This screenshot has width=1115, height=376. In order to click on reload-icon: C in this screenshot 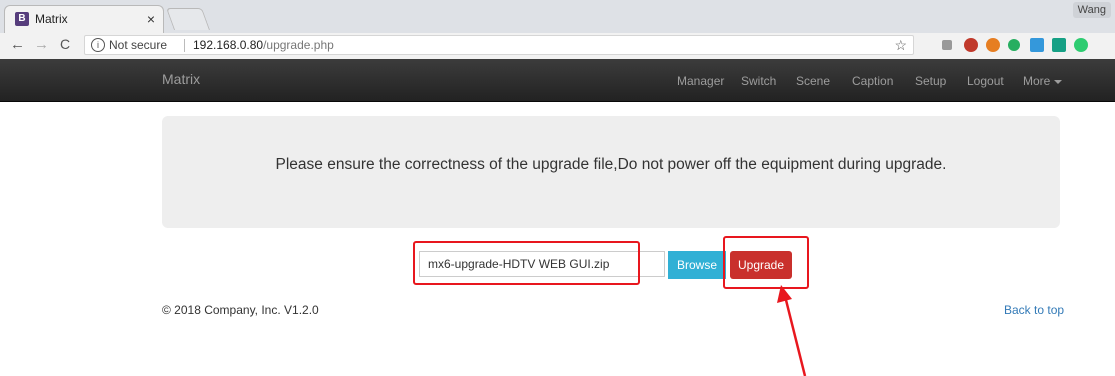, I will do `click(65, 44)`.